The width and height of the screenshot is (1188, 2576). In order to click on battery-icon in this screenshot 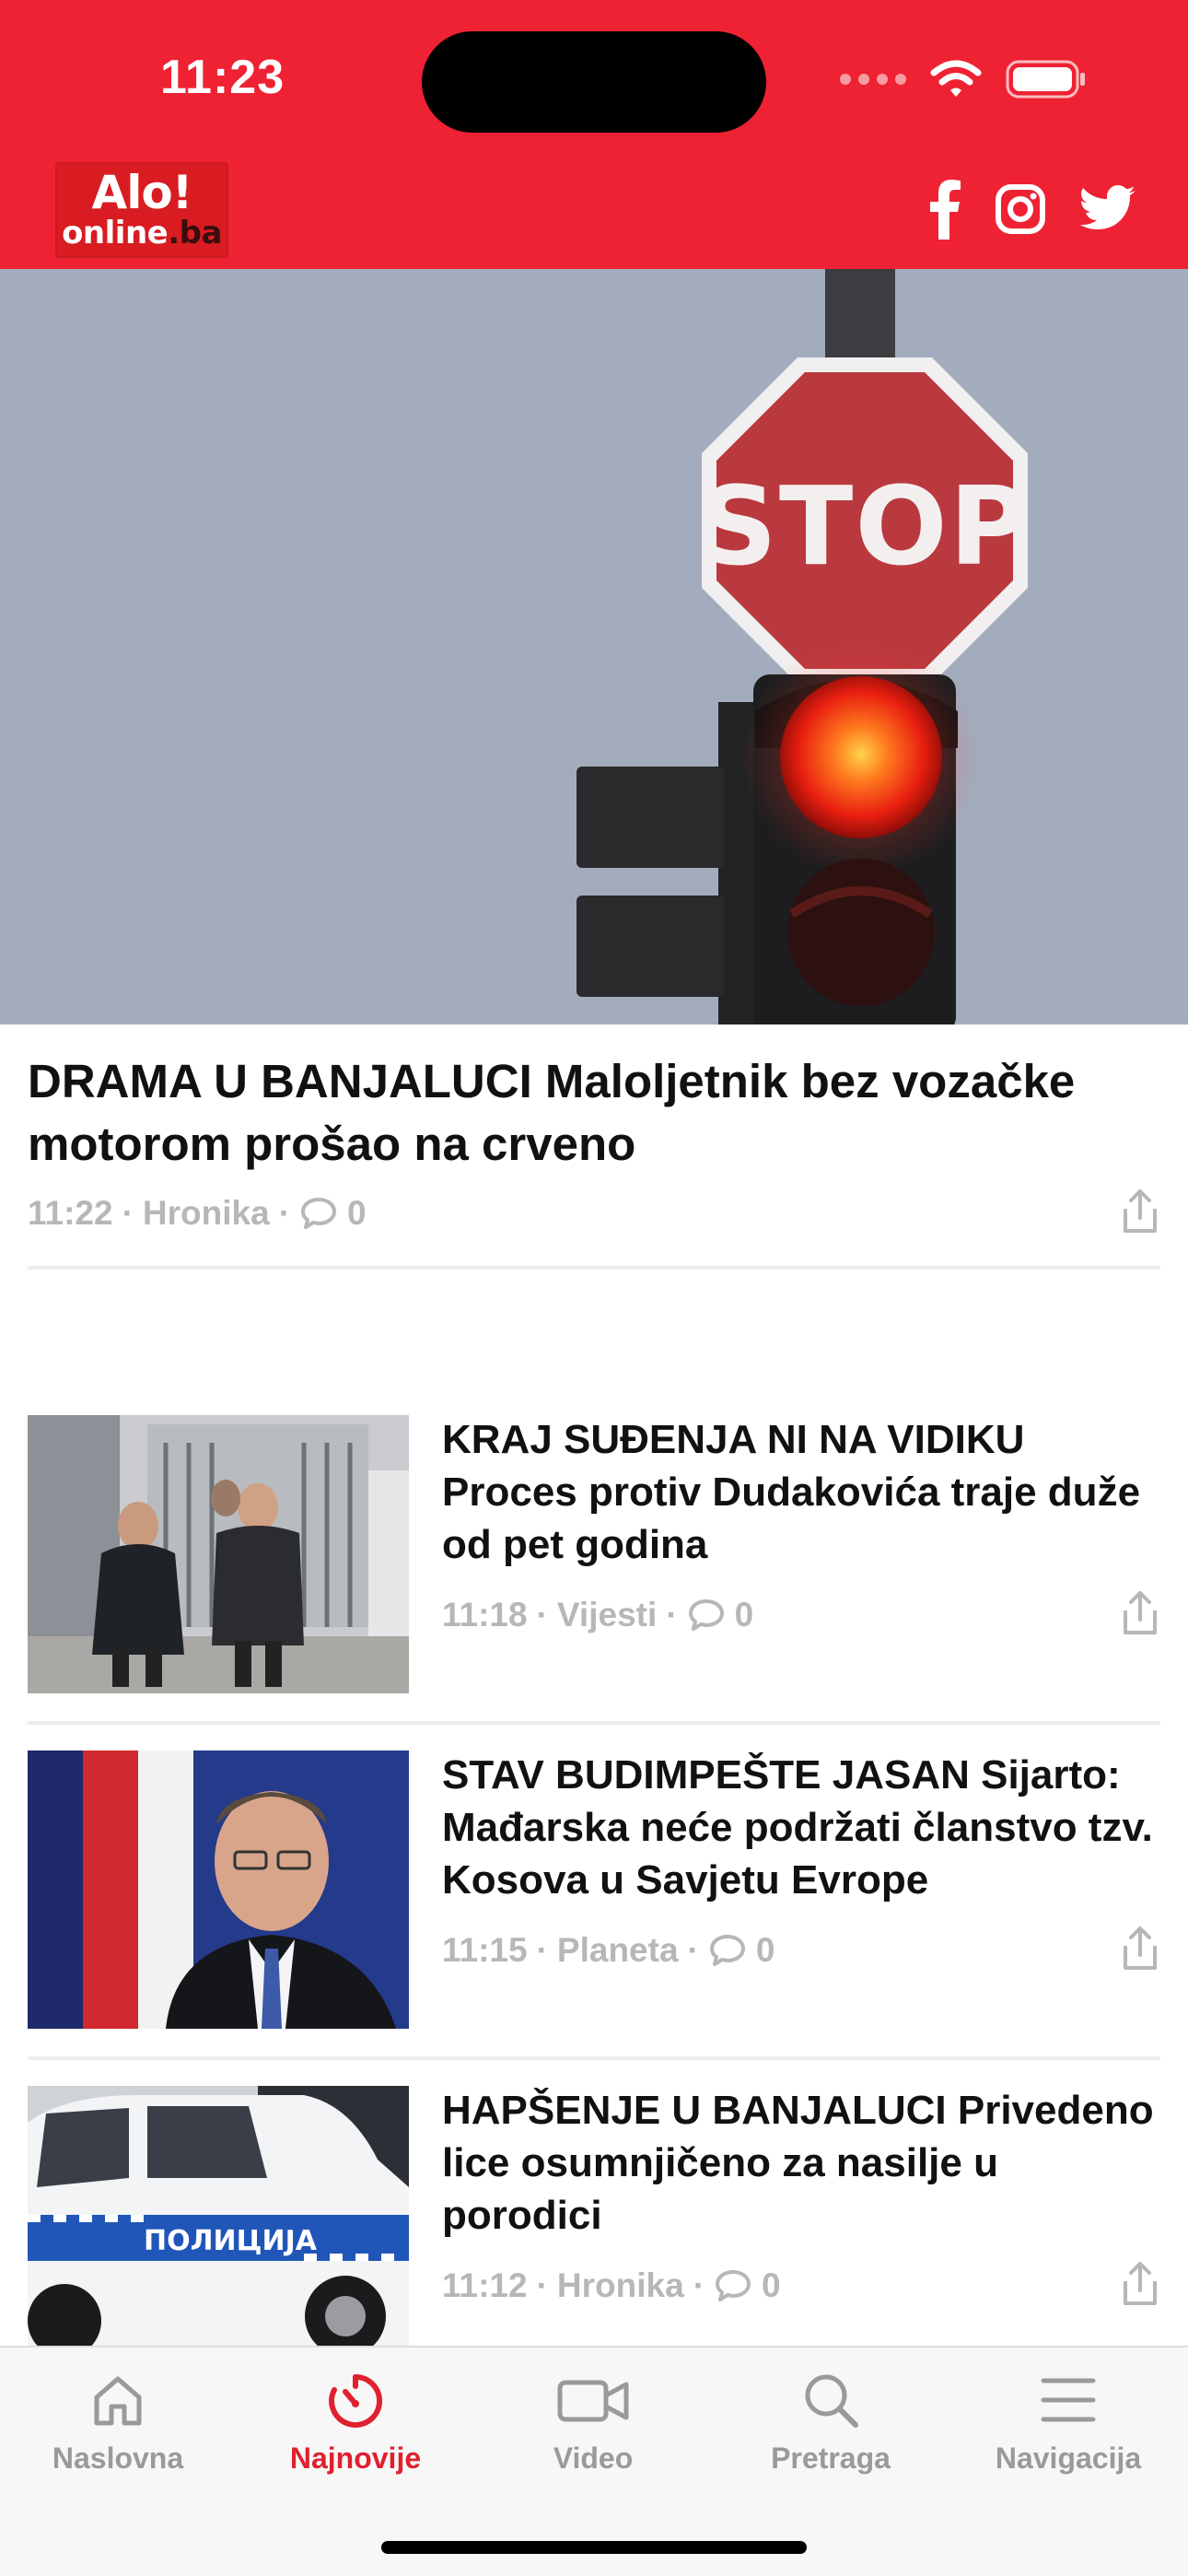, I will do `click(1045, 79)`.